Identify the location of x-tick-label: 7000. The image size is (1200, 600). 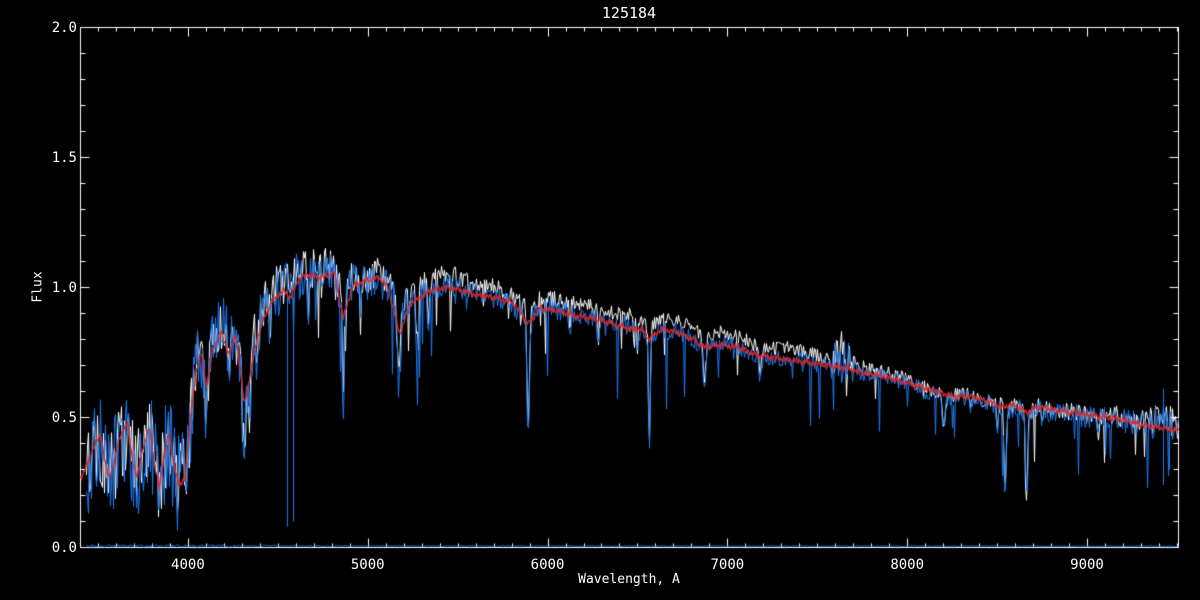
(727, 565).